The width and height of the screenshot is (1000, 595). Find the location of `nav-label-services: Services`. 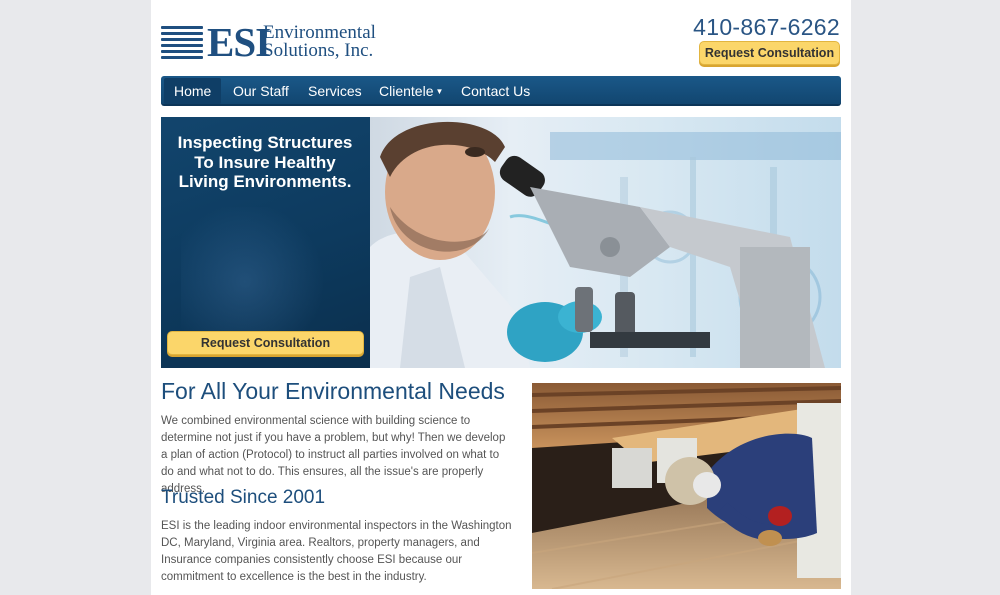

nav-label-services: Services is located at coordinates (335, 91).